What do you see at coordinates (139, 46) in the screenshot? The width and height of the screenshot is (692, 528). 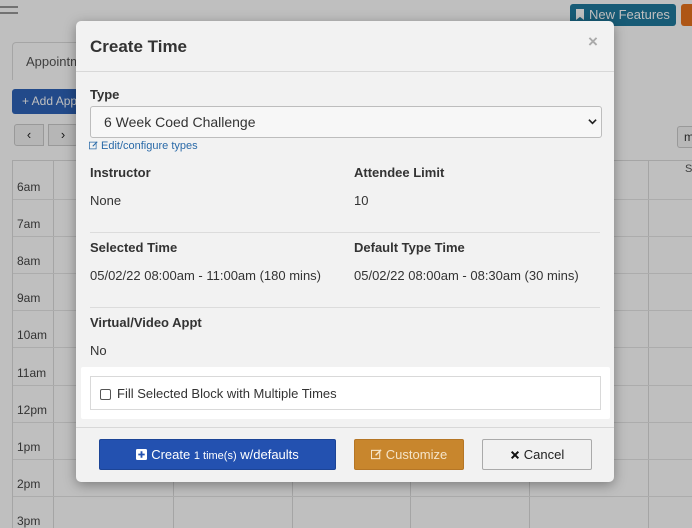 I see `modal-title: Create Time` at bounding box center [139, 46].